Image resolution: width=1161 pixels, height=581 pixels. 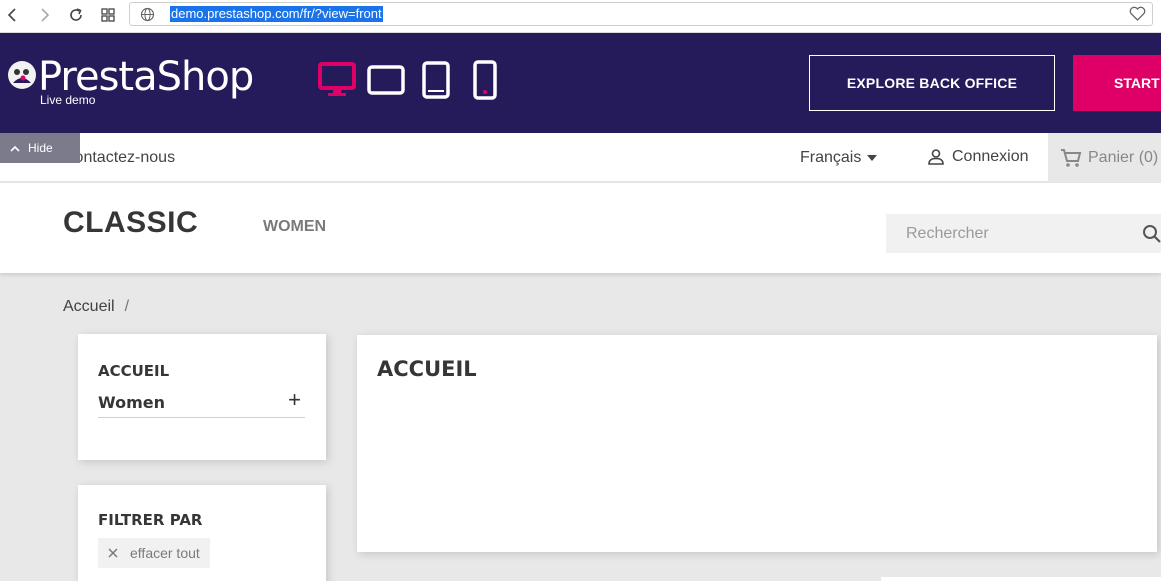 I want to click on cart-label: Panier (0), so click(x=1123, y=157).